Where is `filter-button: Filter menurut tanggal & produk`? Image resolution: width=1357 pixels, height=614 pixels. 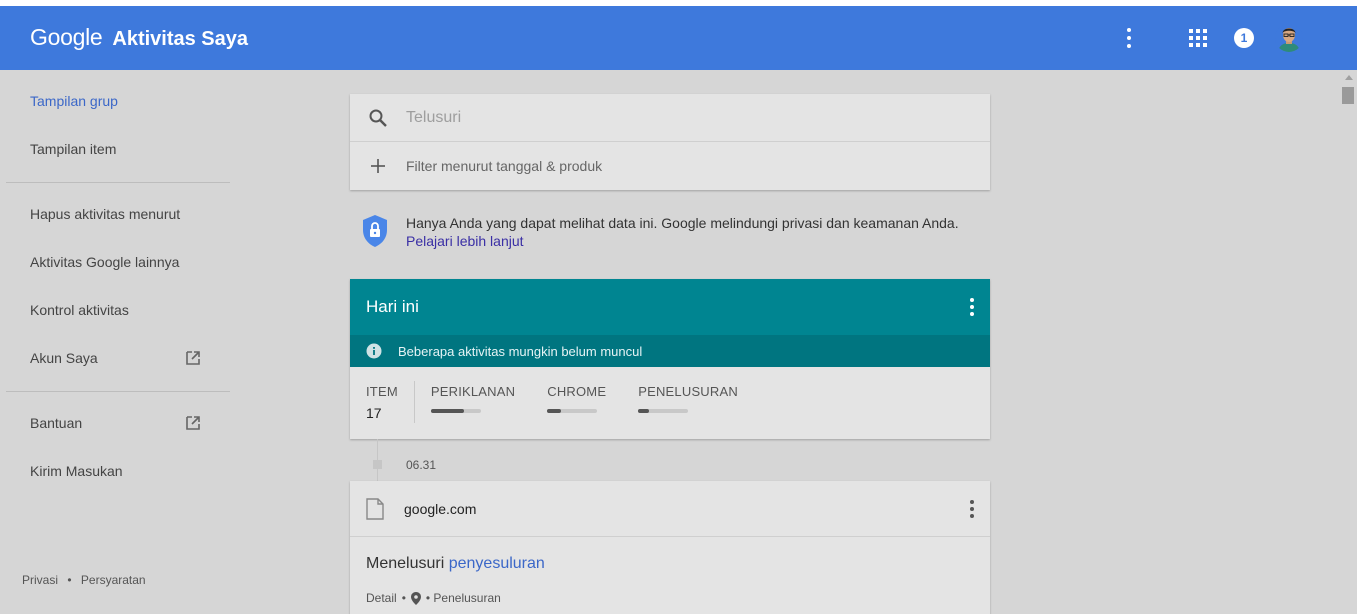
filter-button: Filter menurut tanggal & produk is located at coordinates (670, 166).